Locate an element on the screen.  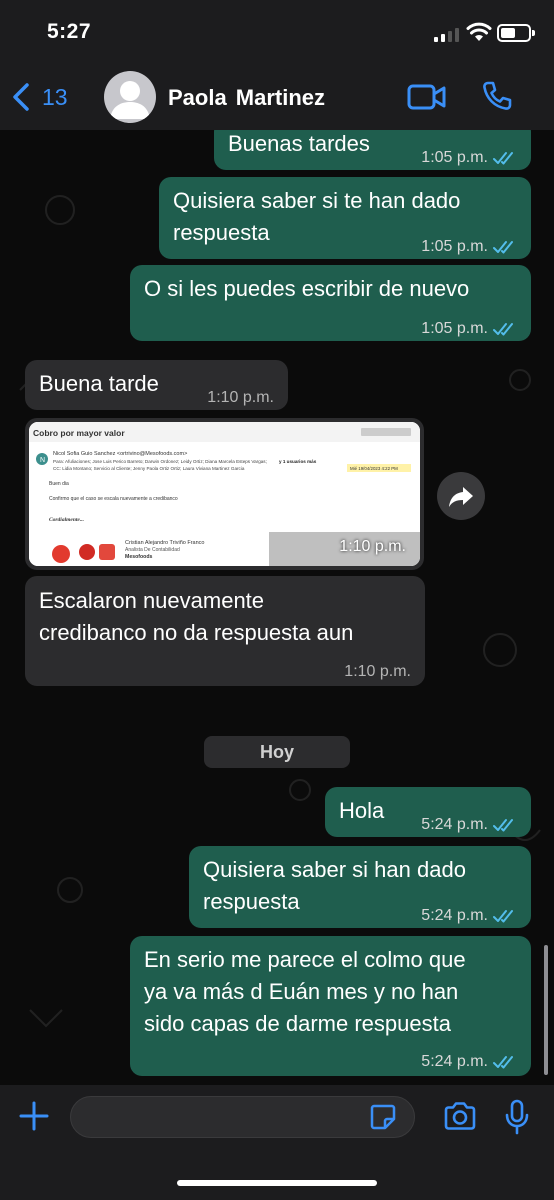
status-bar: 5:27 is located at coordinates (277, 33).